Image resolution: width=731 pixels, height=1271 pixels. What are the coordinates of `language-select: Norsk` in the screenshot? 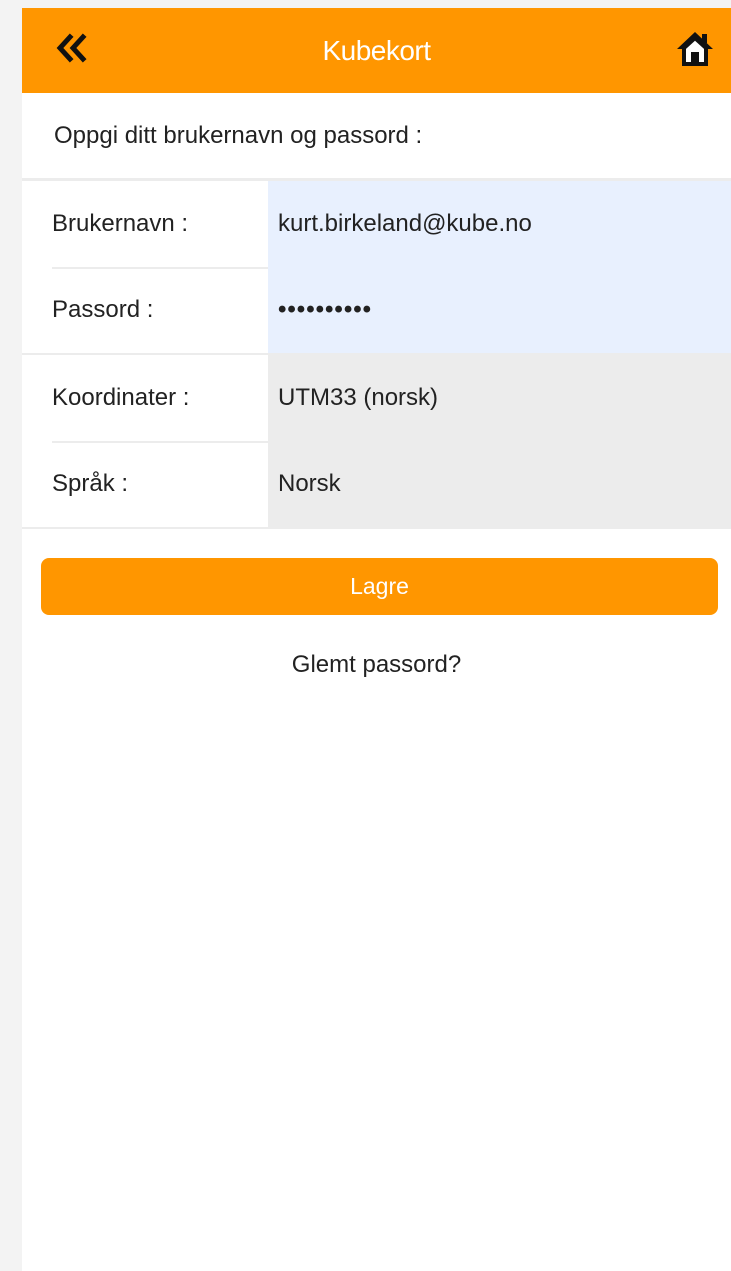 It's located at (499, 484).